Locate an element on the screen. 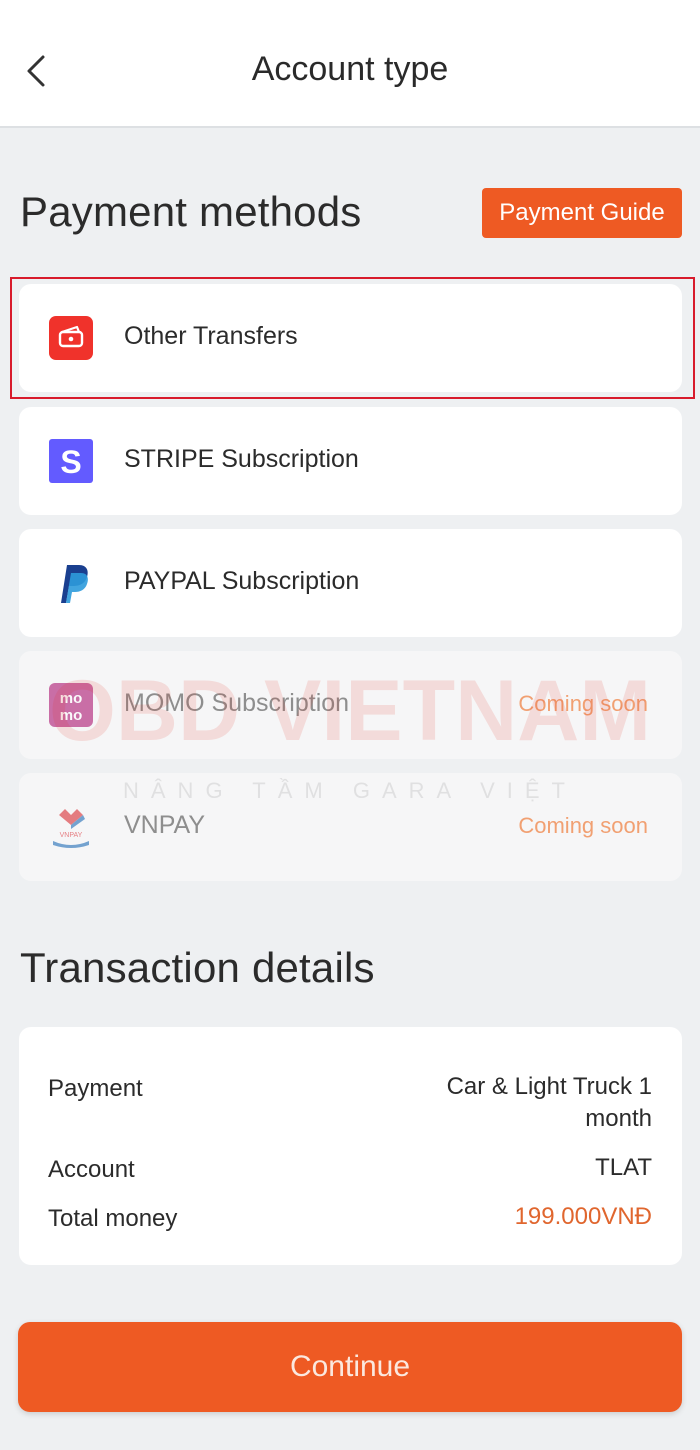  stripe-icon: S is located at coordinates (71, 461).